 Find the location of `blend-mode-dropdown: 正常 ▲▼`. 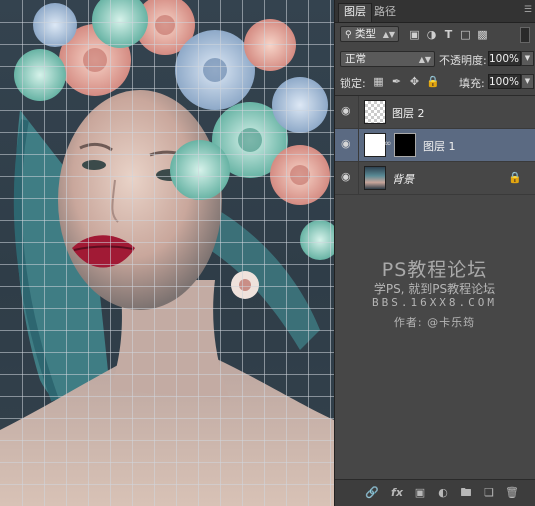

blend-mode-dropdown: 正常 ▲▼ is located at coordinates (387, 59).